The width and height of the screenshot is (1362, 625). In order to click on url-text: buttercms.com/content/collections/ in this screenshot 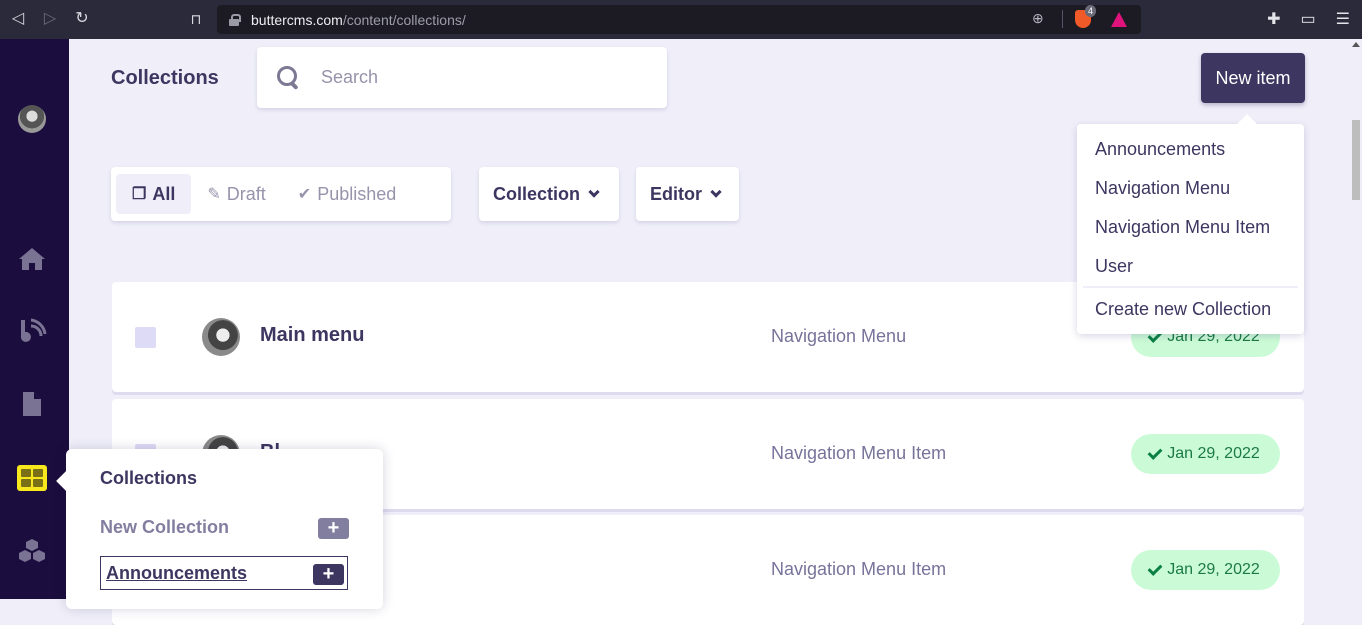, I will do `click(358, 20)`.